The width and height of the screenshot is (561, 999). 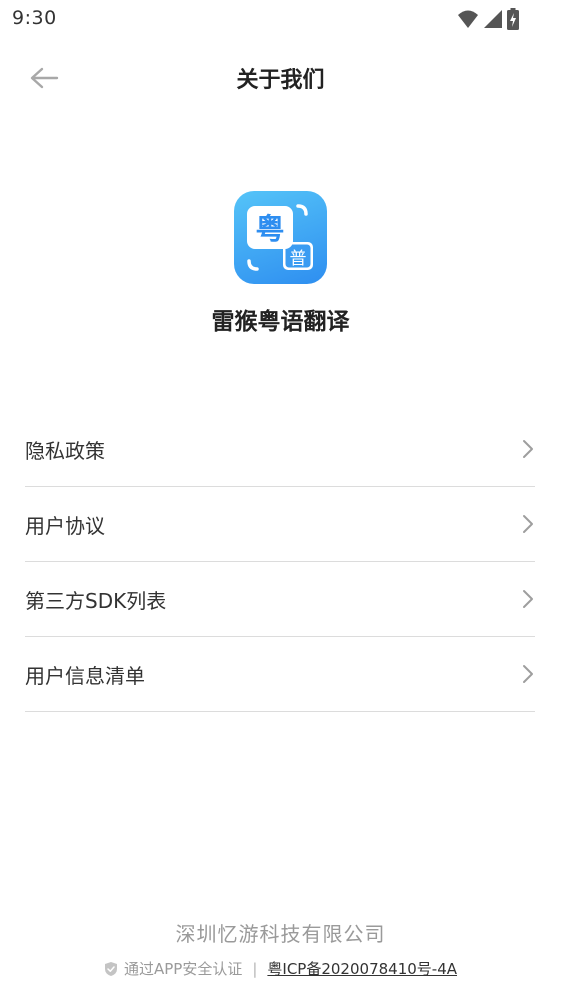 I want to click on logo-main-char: 粤, so click(x=269, y=229).